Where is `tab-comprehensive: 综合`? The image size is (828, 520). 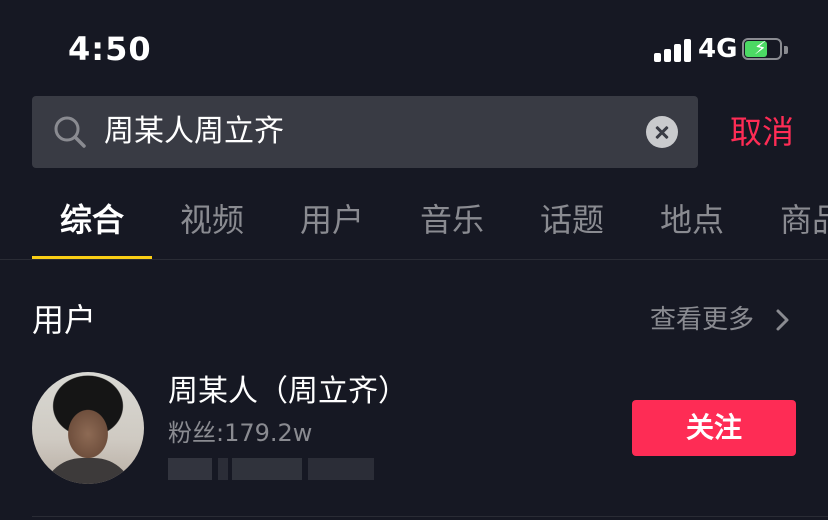 tab-comprehensive: 综合 is located at coordinates (92, 220).